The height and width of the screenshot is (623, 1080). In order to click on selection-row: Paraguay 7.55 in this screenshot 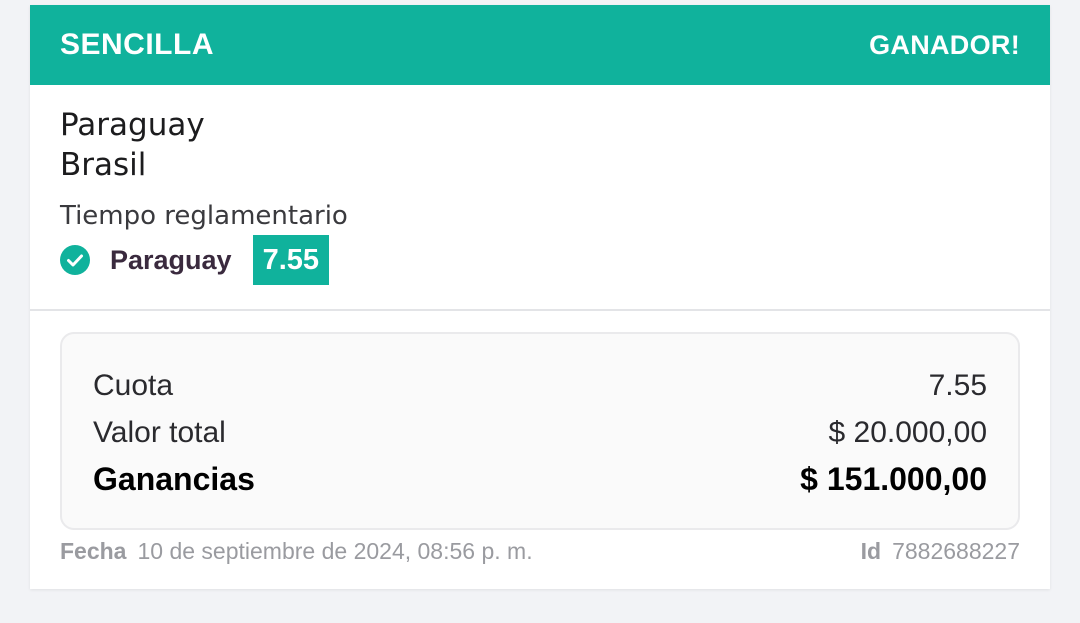, I will do `click(540, 260)`.